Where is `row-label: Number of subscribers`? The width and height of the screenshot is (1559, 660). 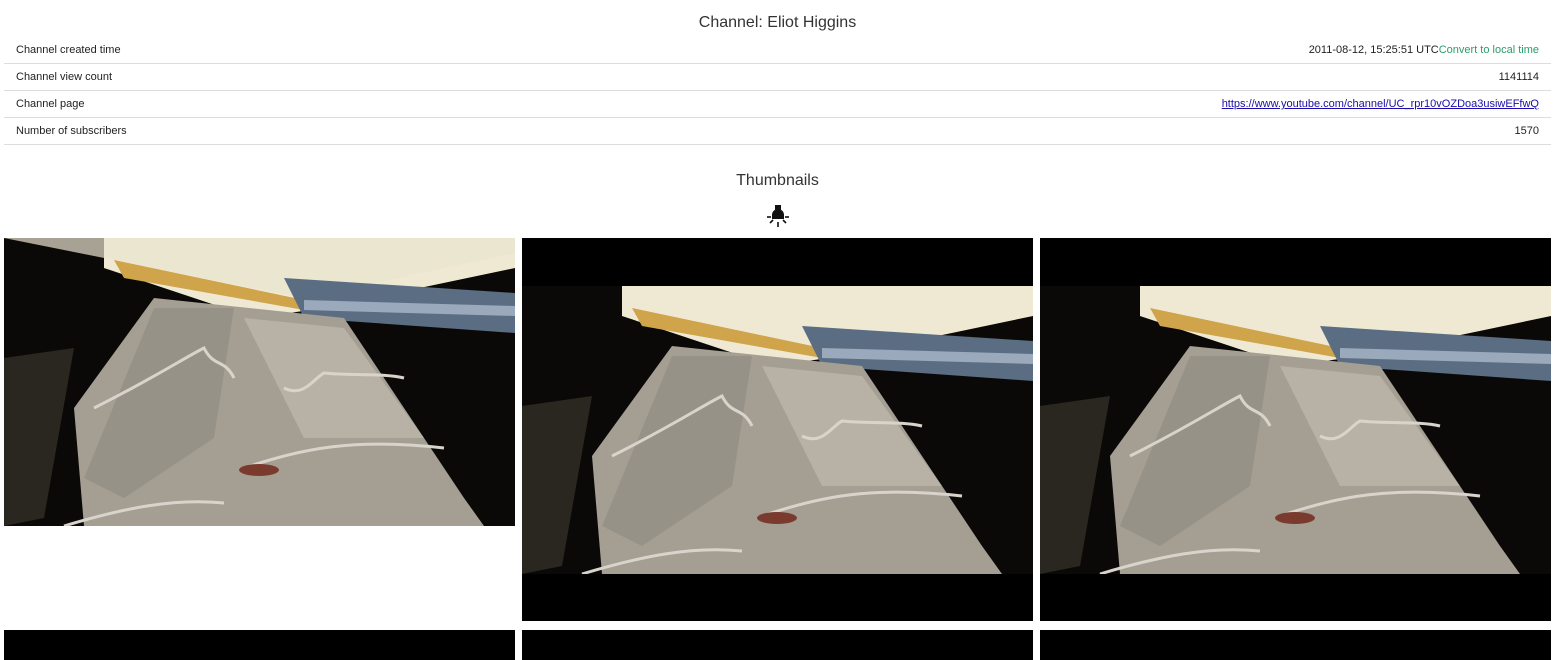
row-label: Number of subscribers is located at coordinates (71, 131).